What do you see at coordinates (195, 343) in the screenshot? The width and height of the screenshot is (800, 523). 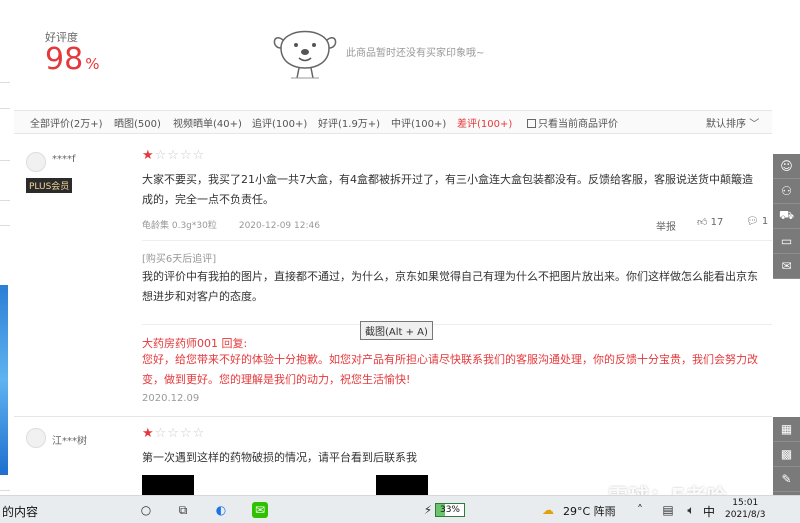 I see `seller-reply-author: 大药房药师001 回复:` at bounding box center [195, 343].